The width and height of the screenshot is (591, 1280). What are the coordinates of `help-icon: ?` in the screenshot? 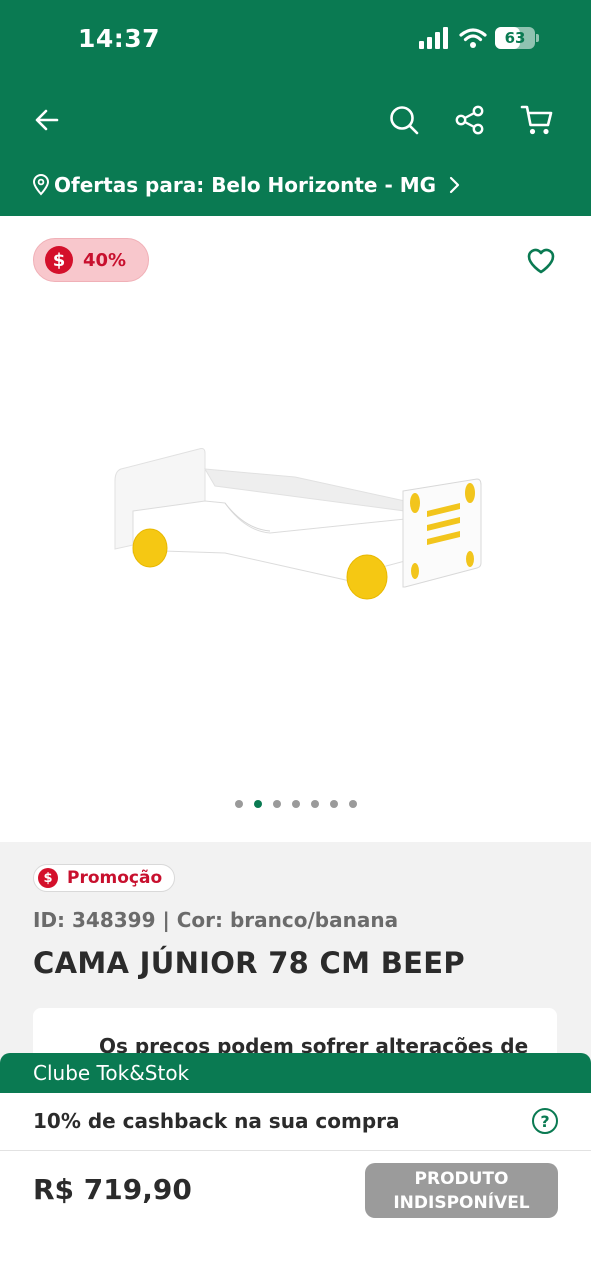 It's located at (545, 1121).